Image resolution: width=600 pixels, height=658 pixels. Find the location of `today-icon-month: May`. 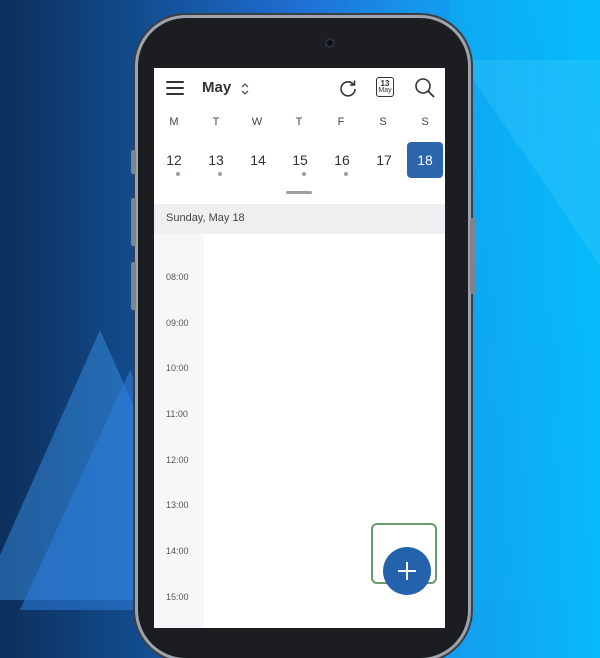

today-icon-month: May is located at coordinates (385, 90).